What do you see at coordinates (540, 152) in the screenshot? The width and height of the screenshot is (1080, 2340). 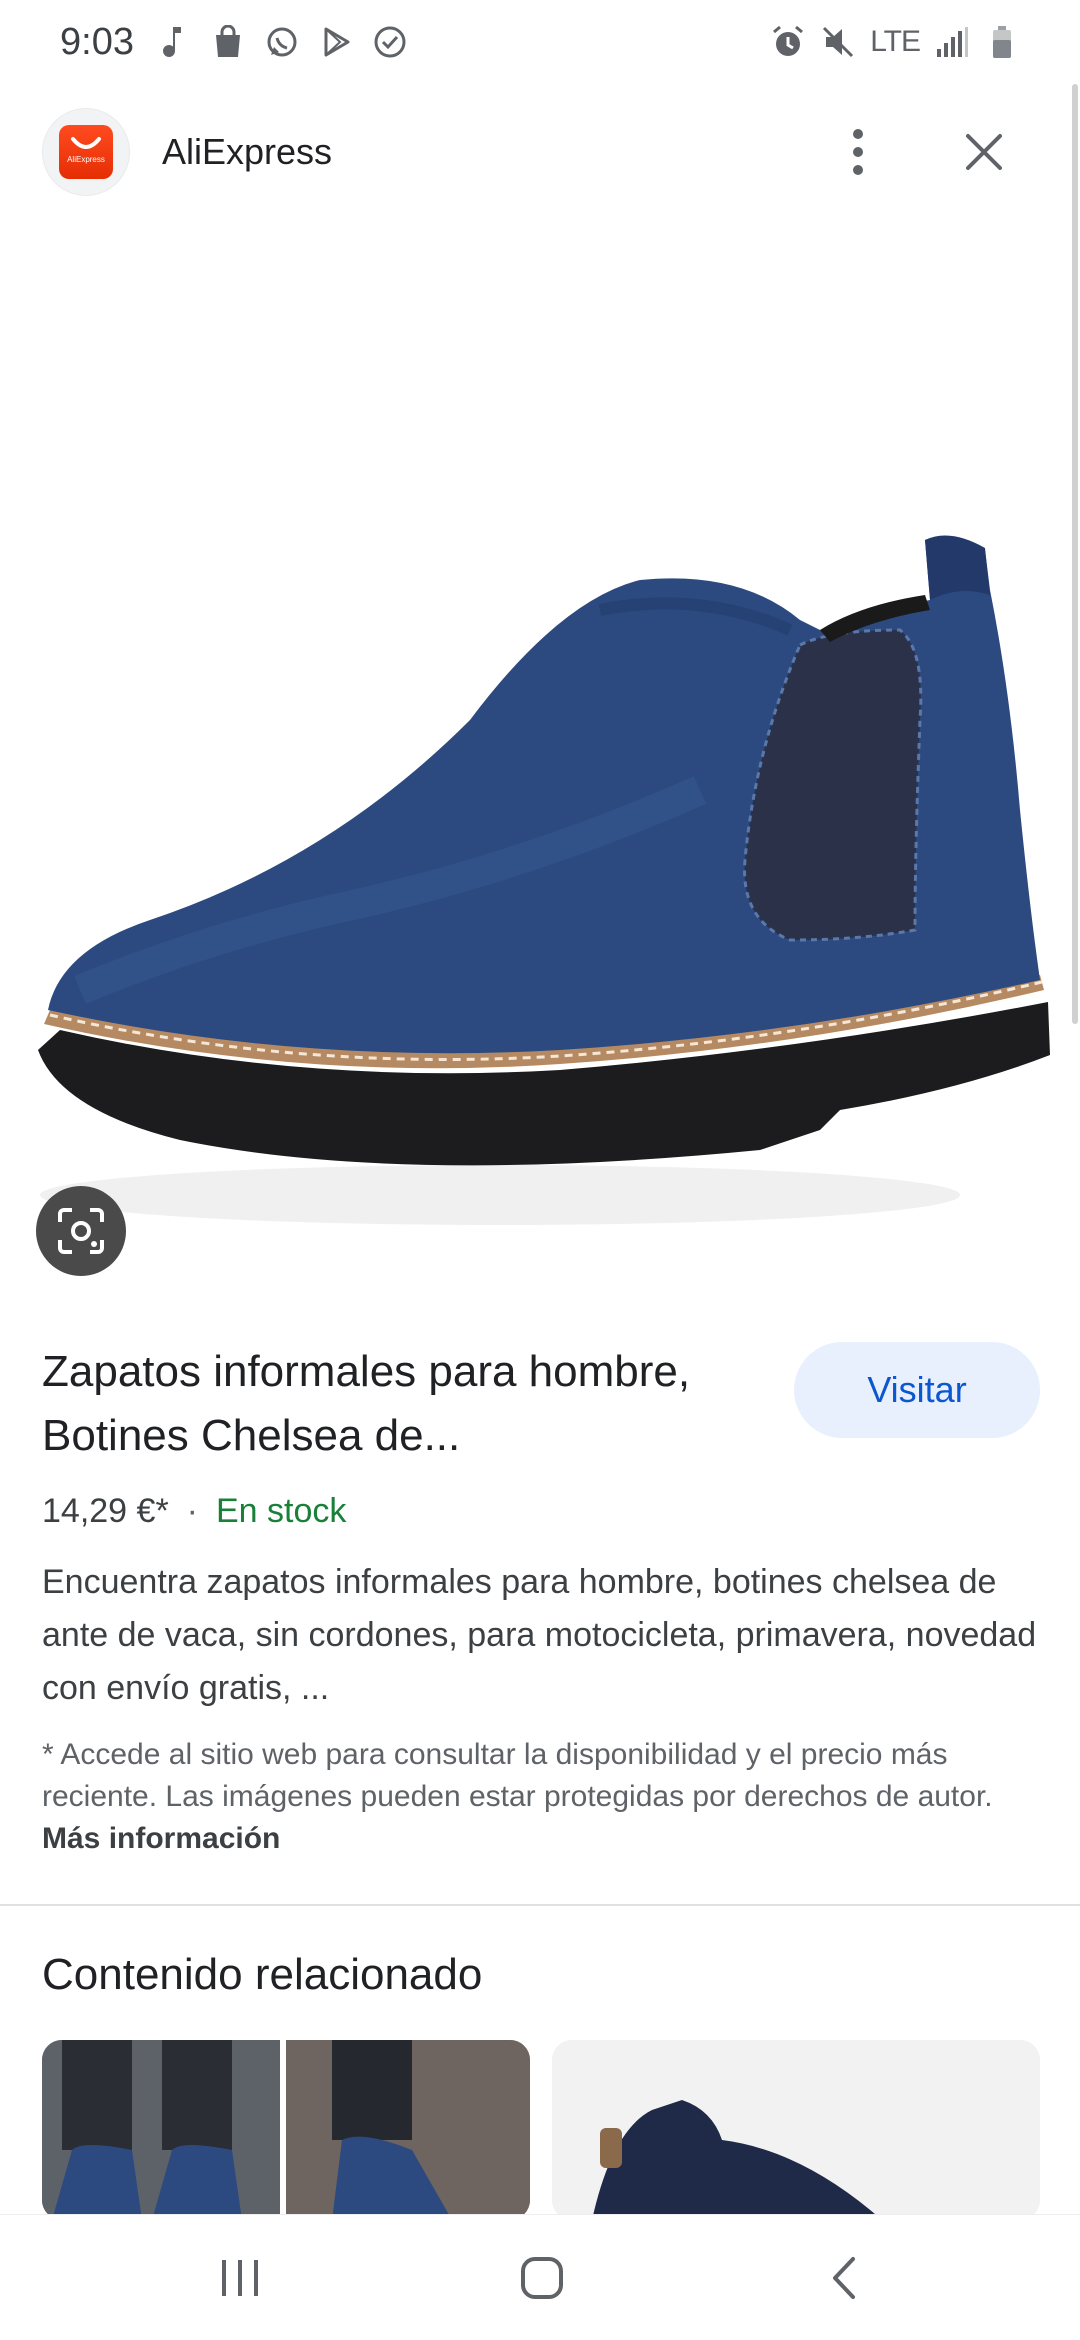 I see `app-header: AliExpress AliExpress` at bounding box center [540, 152].